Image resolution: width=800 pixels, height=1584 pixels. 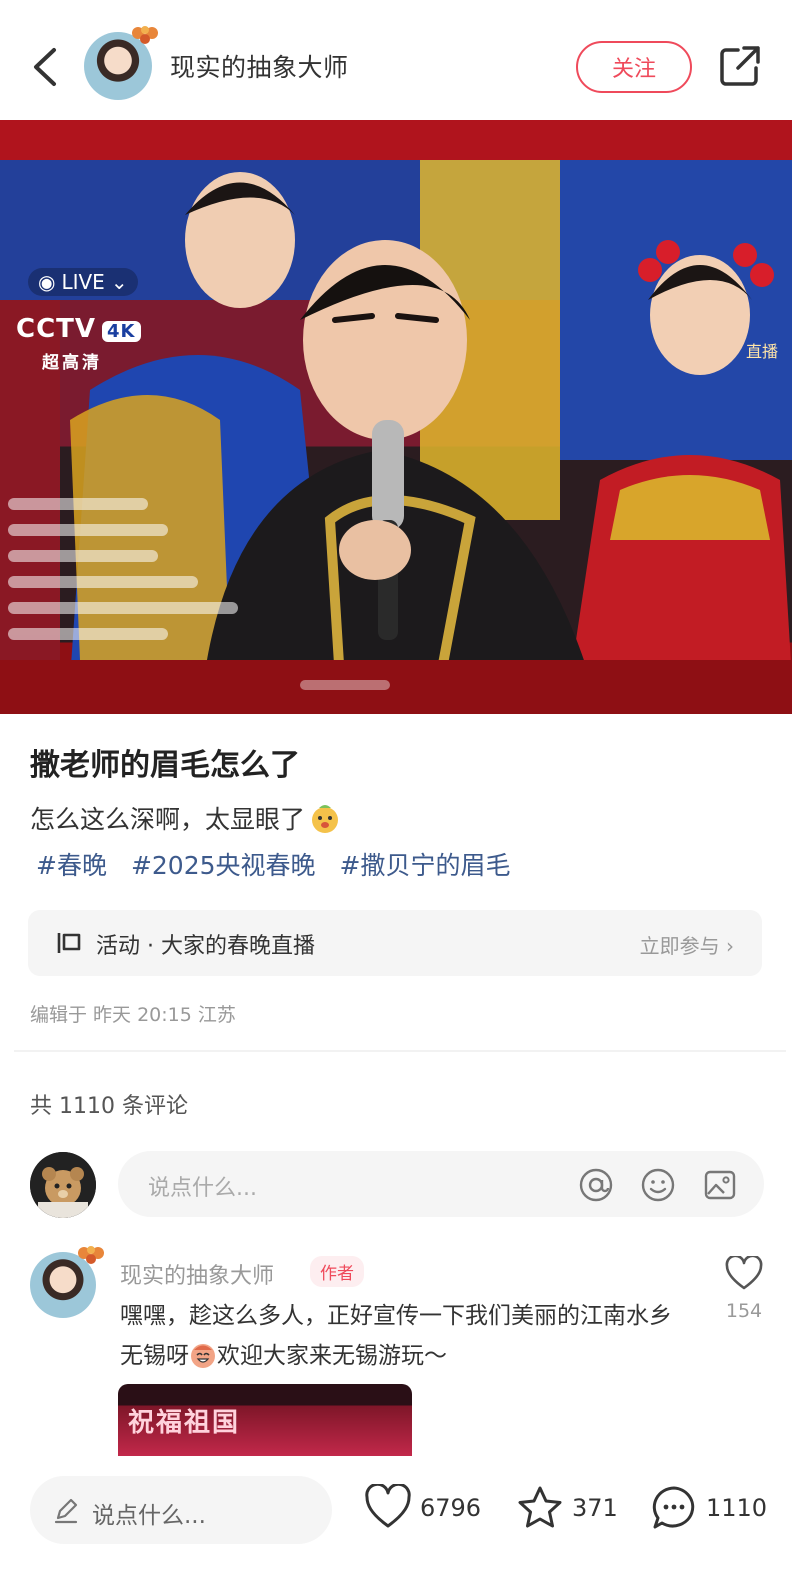 I want to click on edit-info: 编辑于 昨天 20:15 江苏, so click(x=133, y=1015).